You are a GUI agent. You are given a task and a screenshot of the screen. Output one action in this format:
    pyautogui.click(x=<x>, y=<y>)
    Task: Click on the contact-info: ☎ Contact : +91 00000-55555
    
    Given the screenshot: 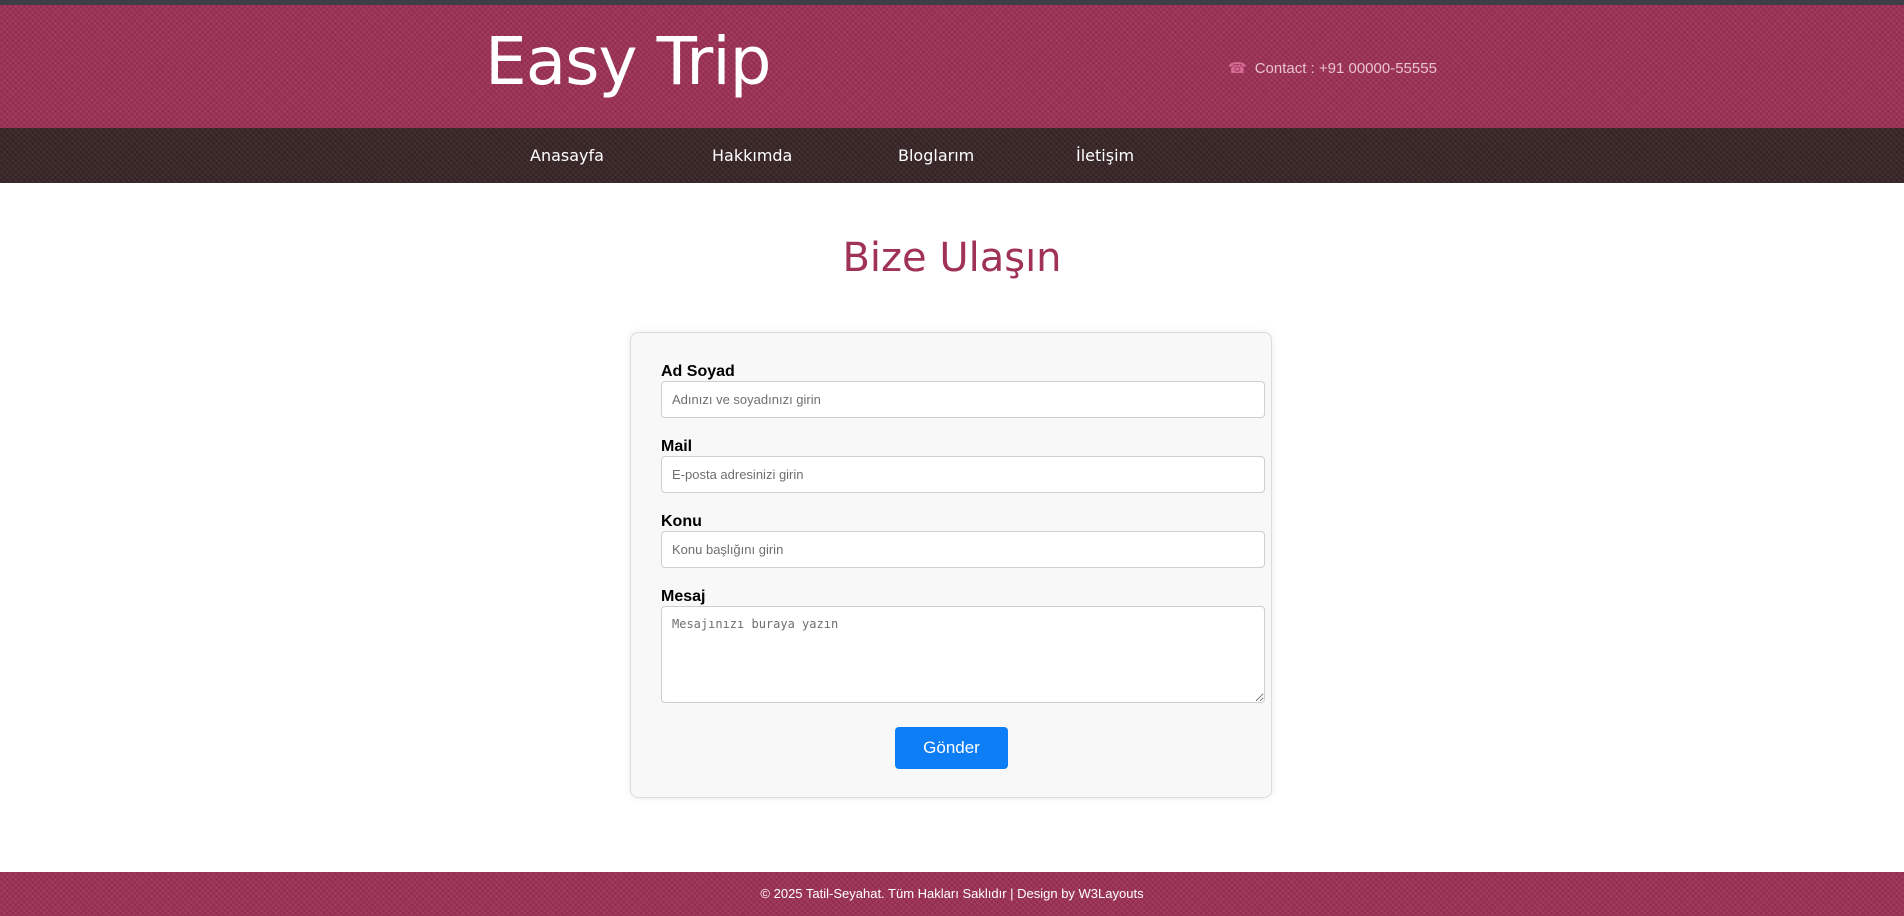 What is the action you would take?
    pyautogui.click(x=1332, y=69)
    